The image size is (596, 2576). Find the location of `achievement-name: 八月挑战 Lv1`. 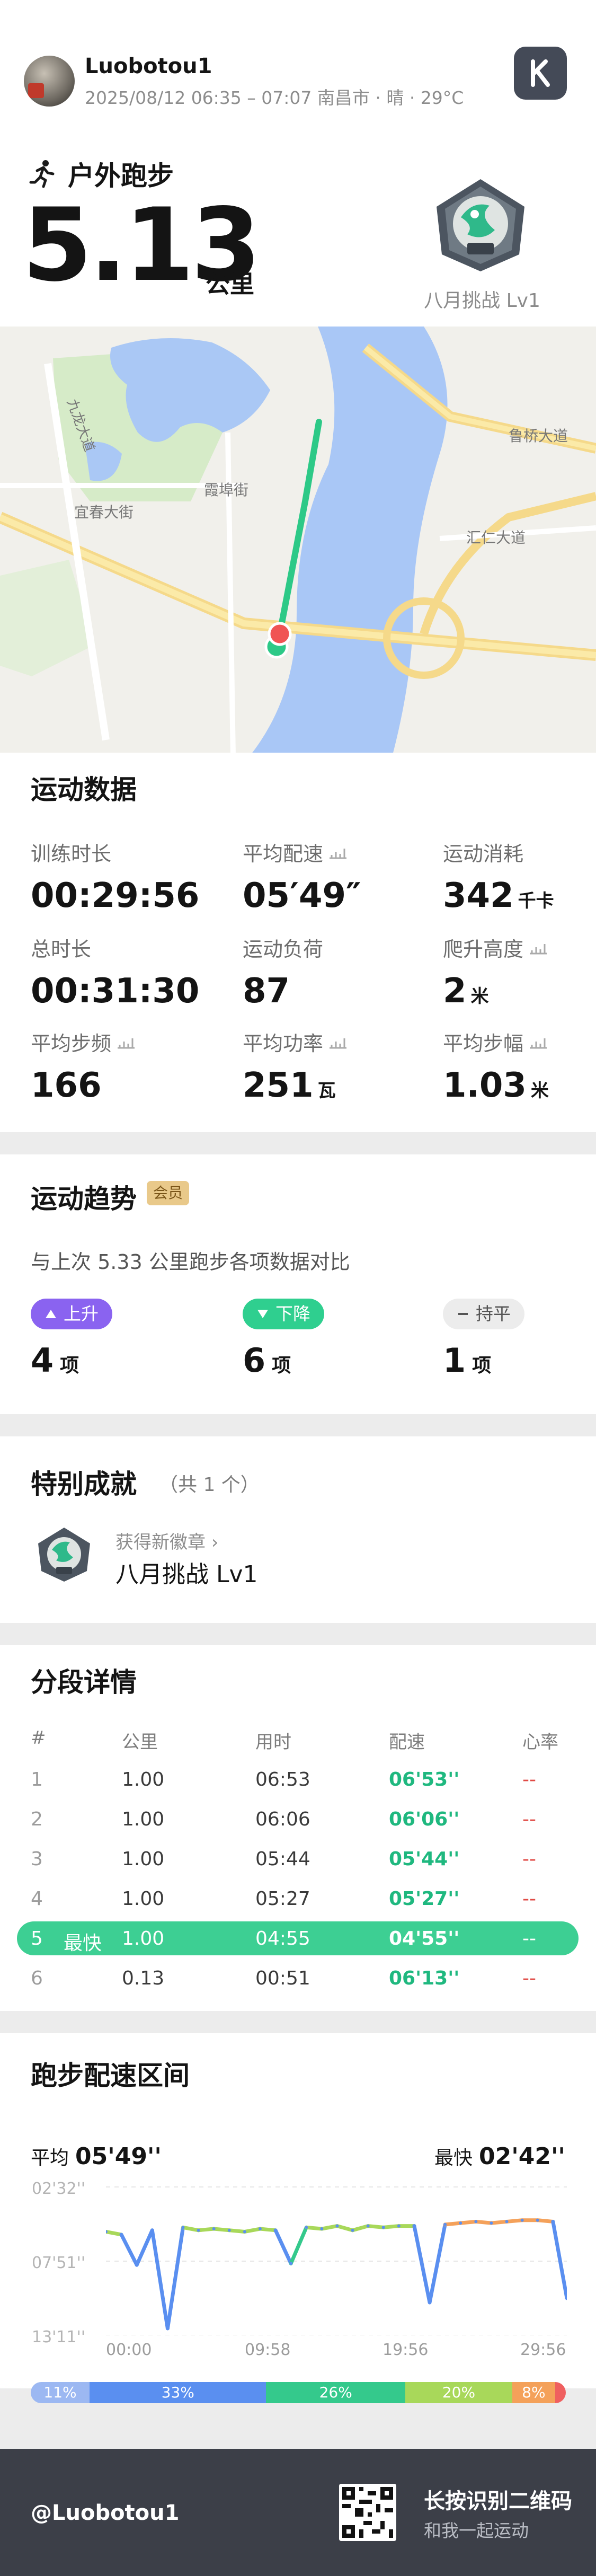

achievement-name: 八月挑战 Lv1 is located at coordinates (187, 1574).